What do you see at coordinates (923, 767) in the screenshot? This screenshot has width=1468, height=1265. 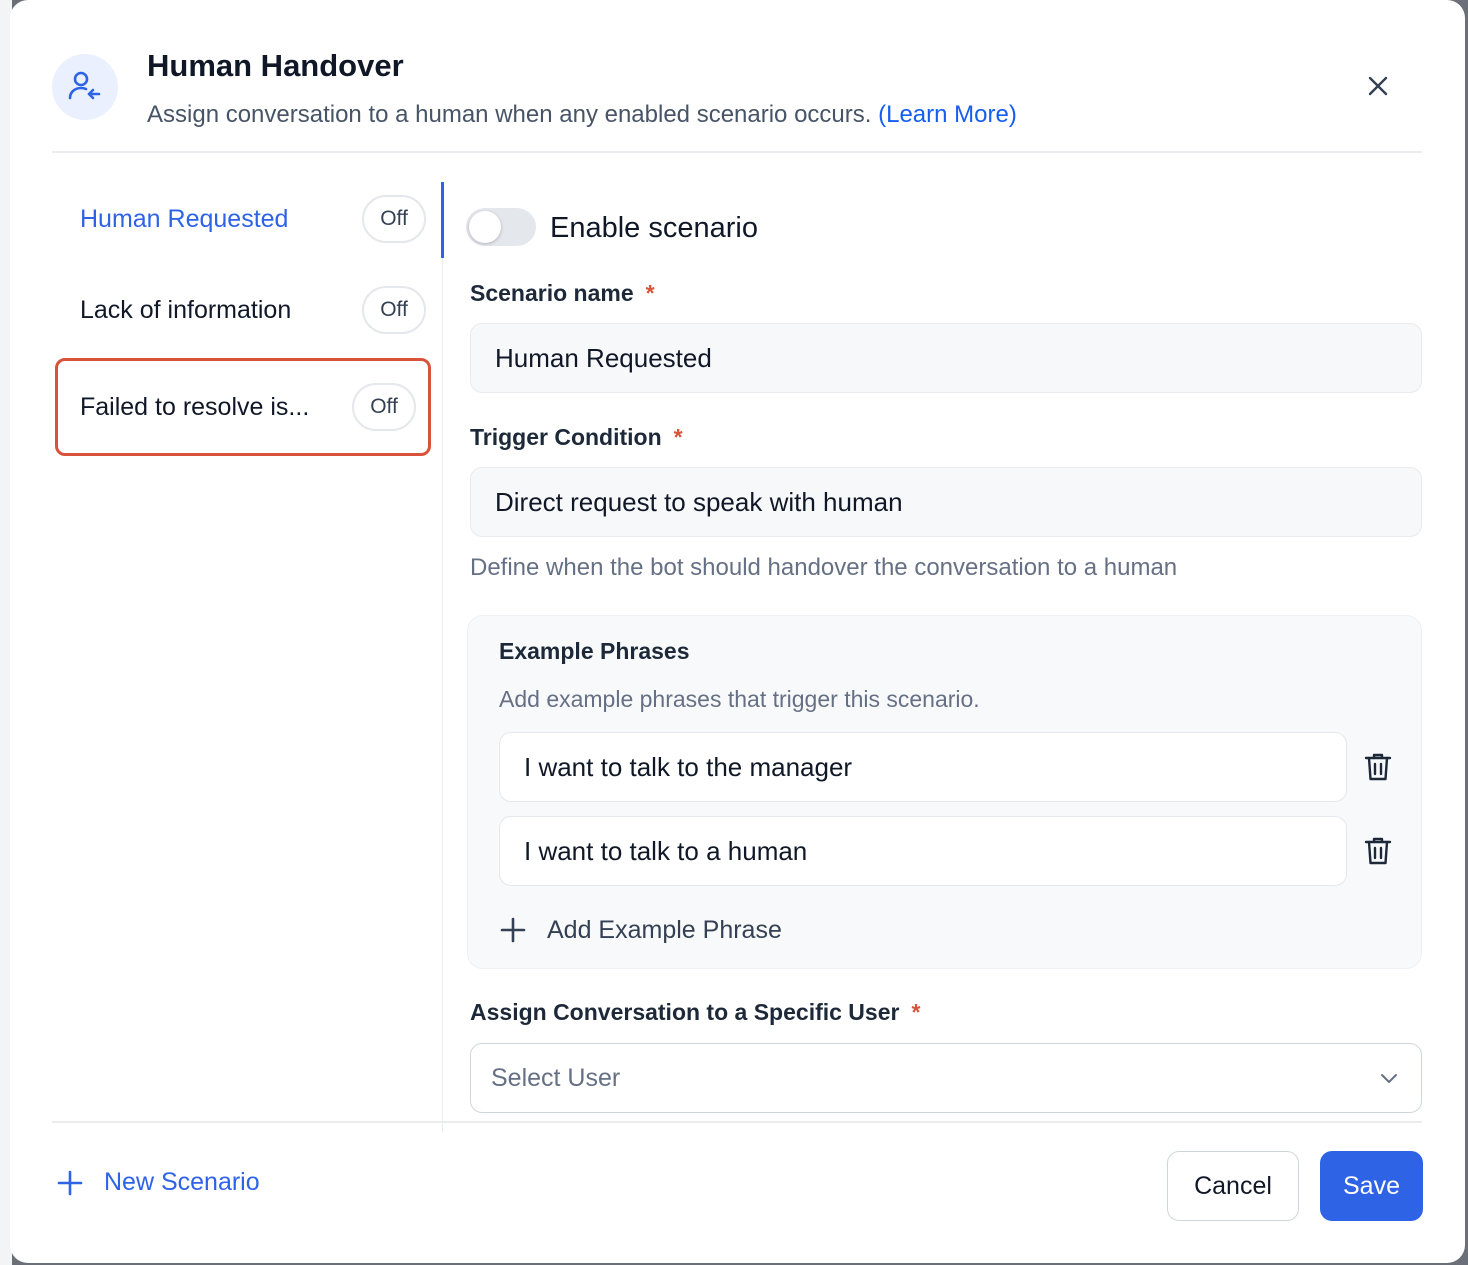 I see `example-phrase-input: I want to talk to the manager` at bounding box center [923, 767].